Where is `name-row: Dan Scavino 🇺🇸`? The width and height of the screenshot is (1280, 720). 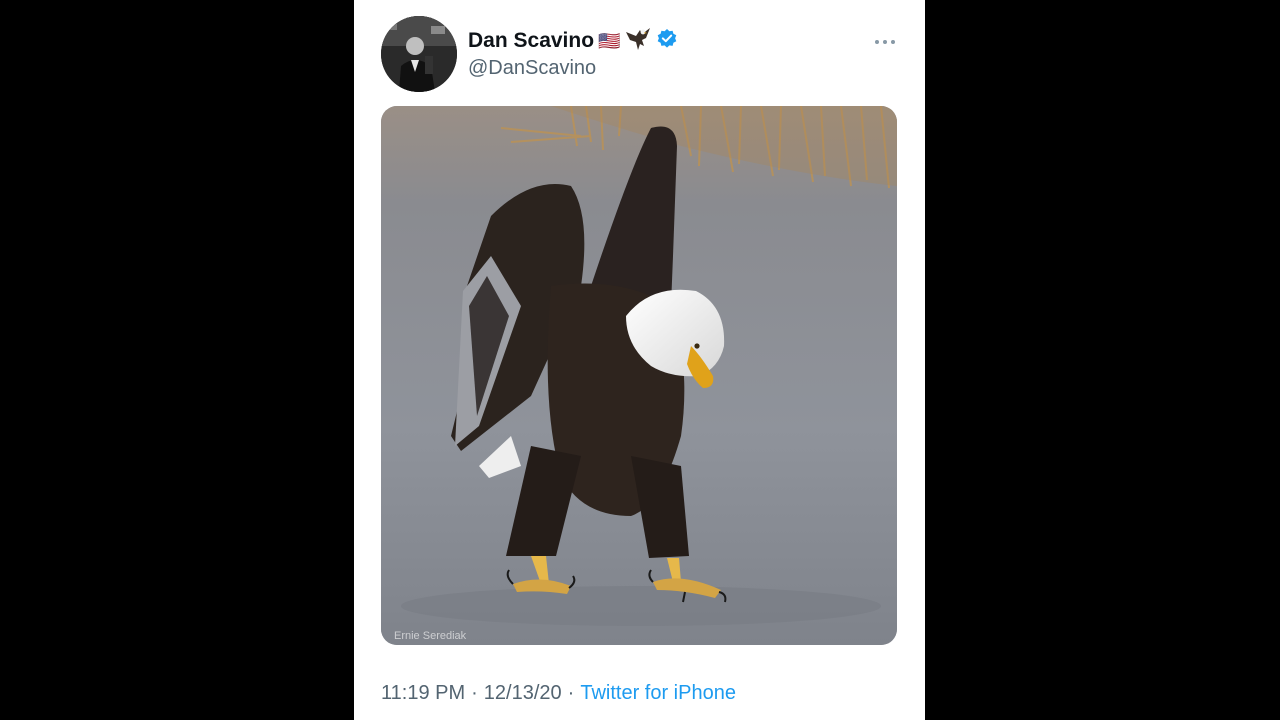 name-row: Dan Scavino 🇺🇸 is located at coordinates (573, 41).